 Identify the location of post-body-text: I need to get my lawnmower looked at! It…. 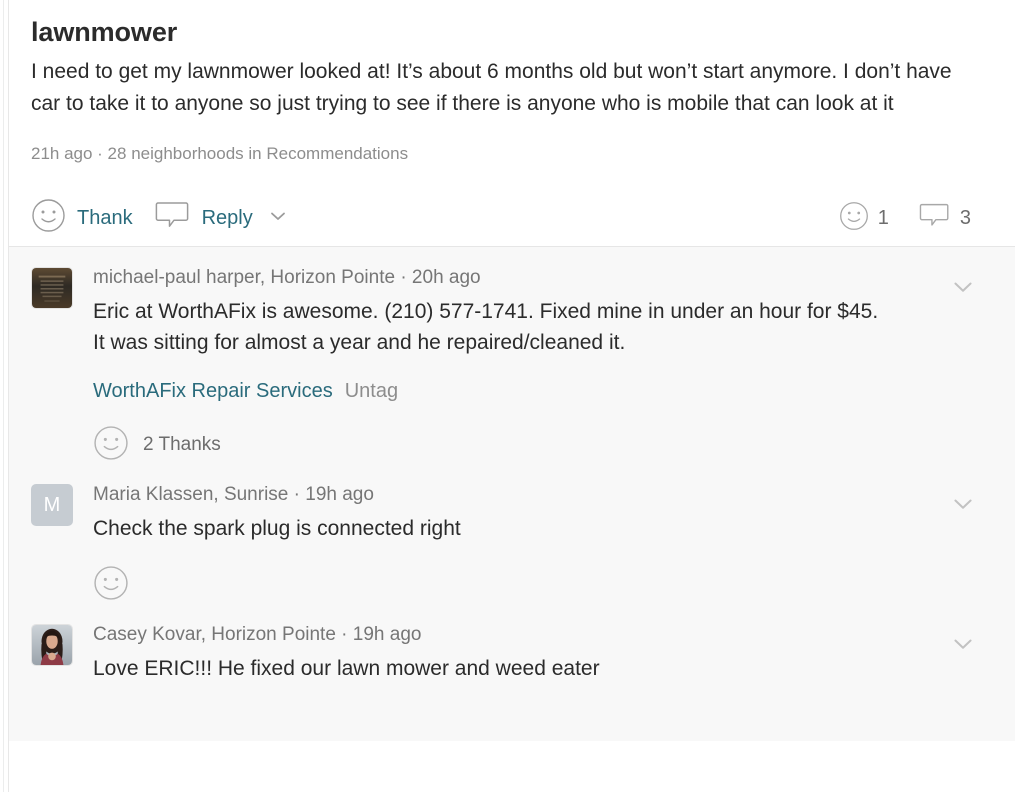
(491, 87).